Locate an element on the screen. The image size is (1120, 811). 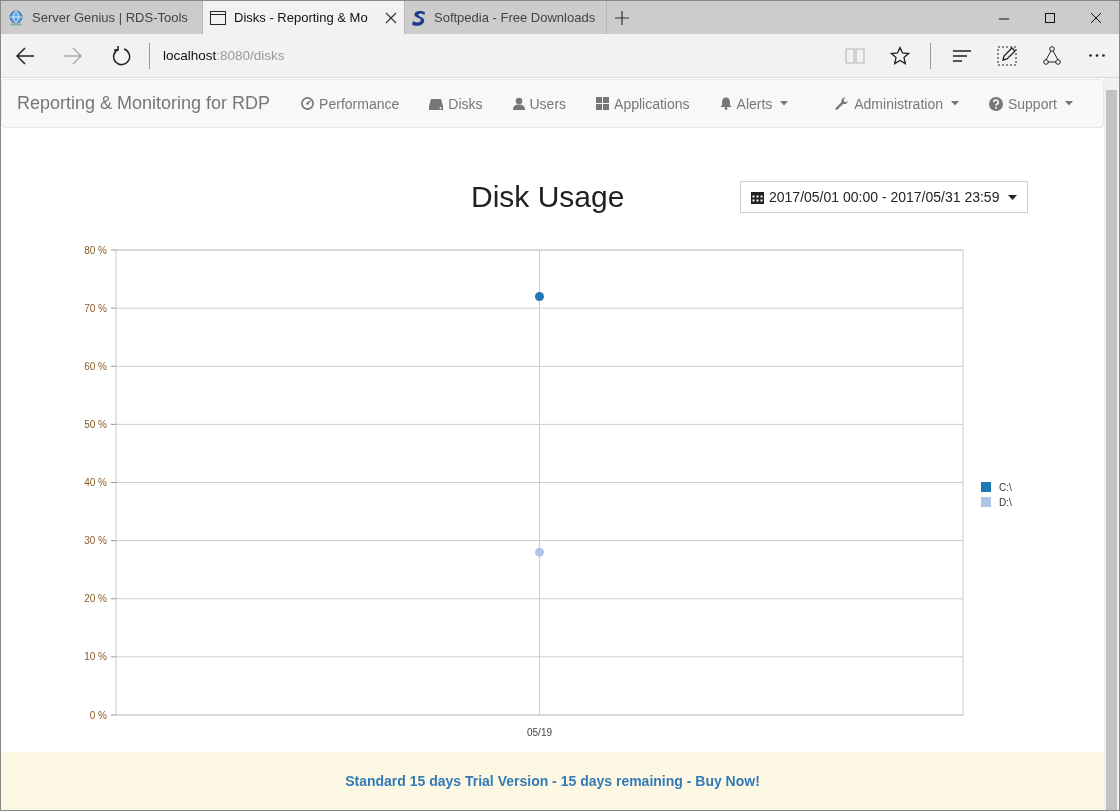
gauge-icon is located at coordinates (308, 103).